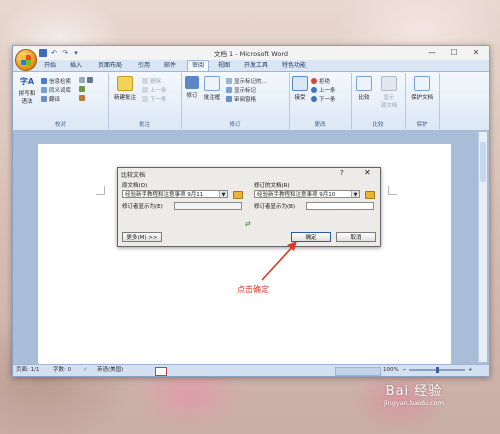 This screenshot has width=500, height=434. I want to click on research-label: 信息检索, so click(60, 82).